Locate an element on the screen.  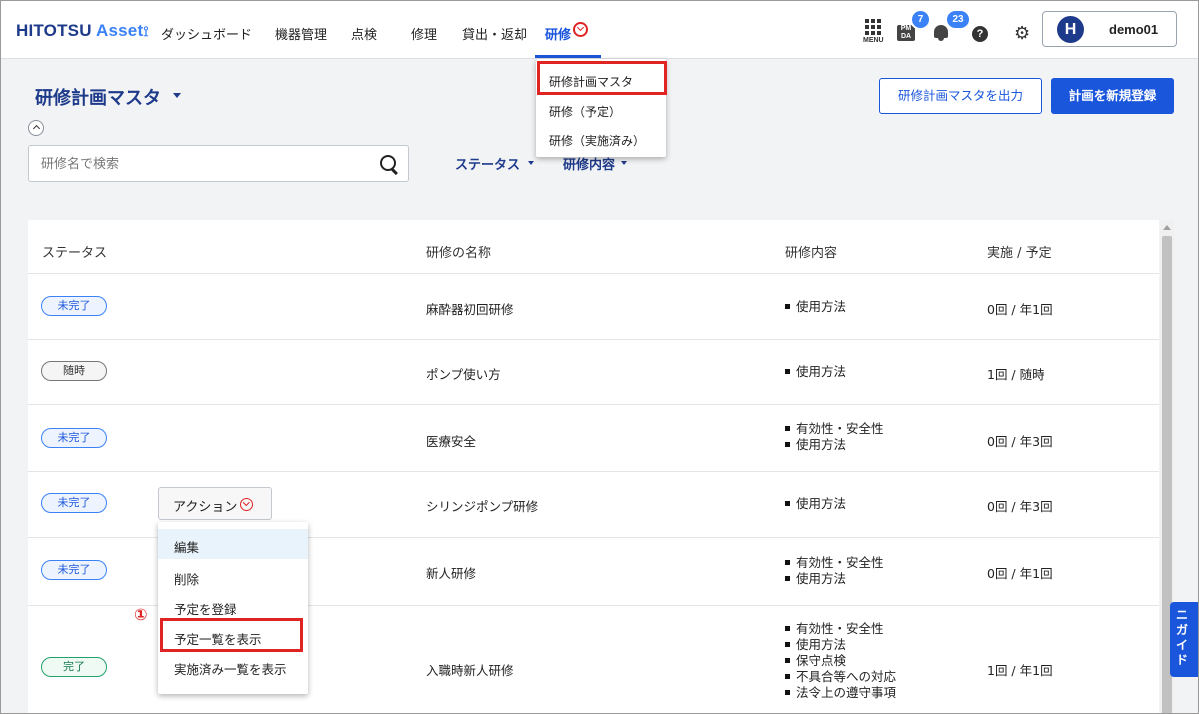
nav-training: 研修 is located at coordinates (558, 33).